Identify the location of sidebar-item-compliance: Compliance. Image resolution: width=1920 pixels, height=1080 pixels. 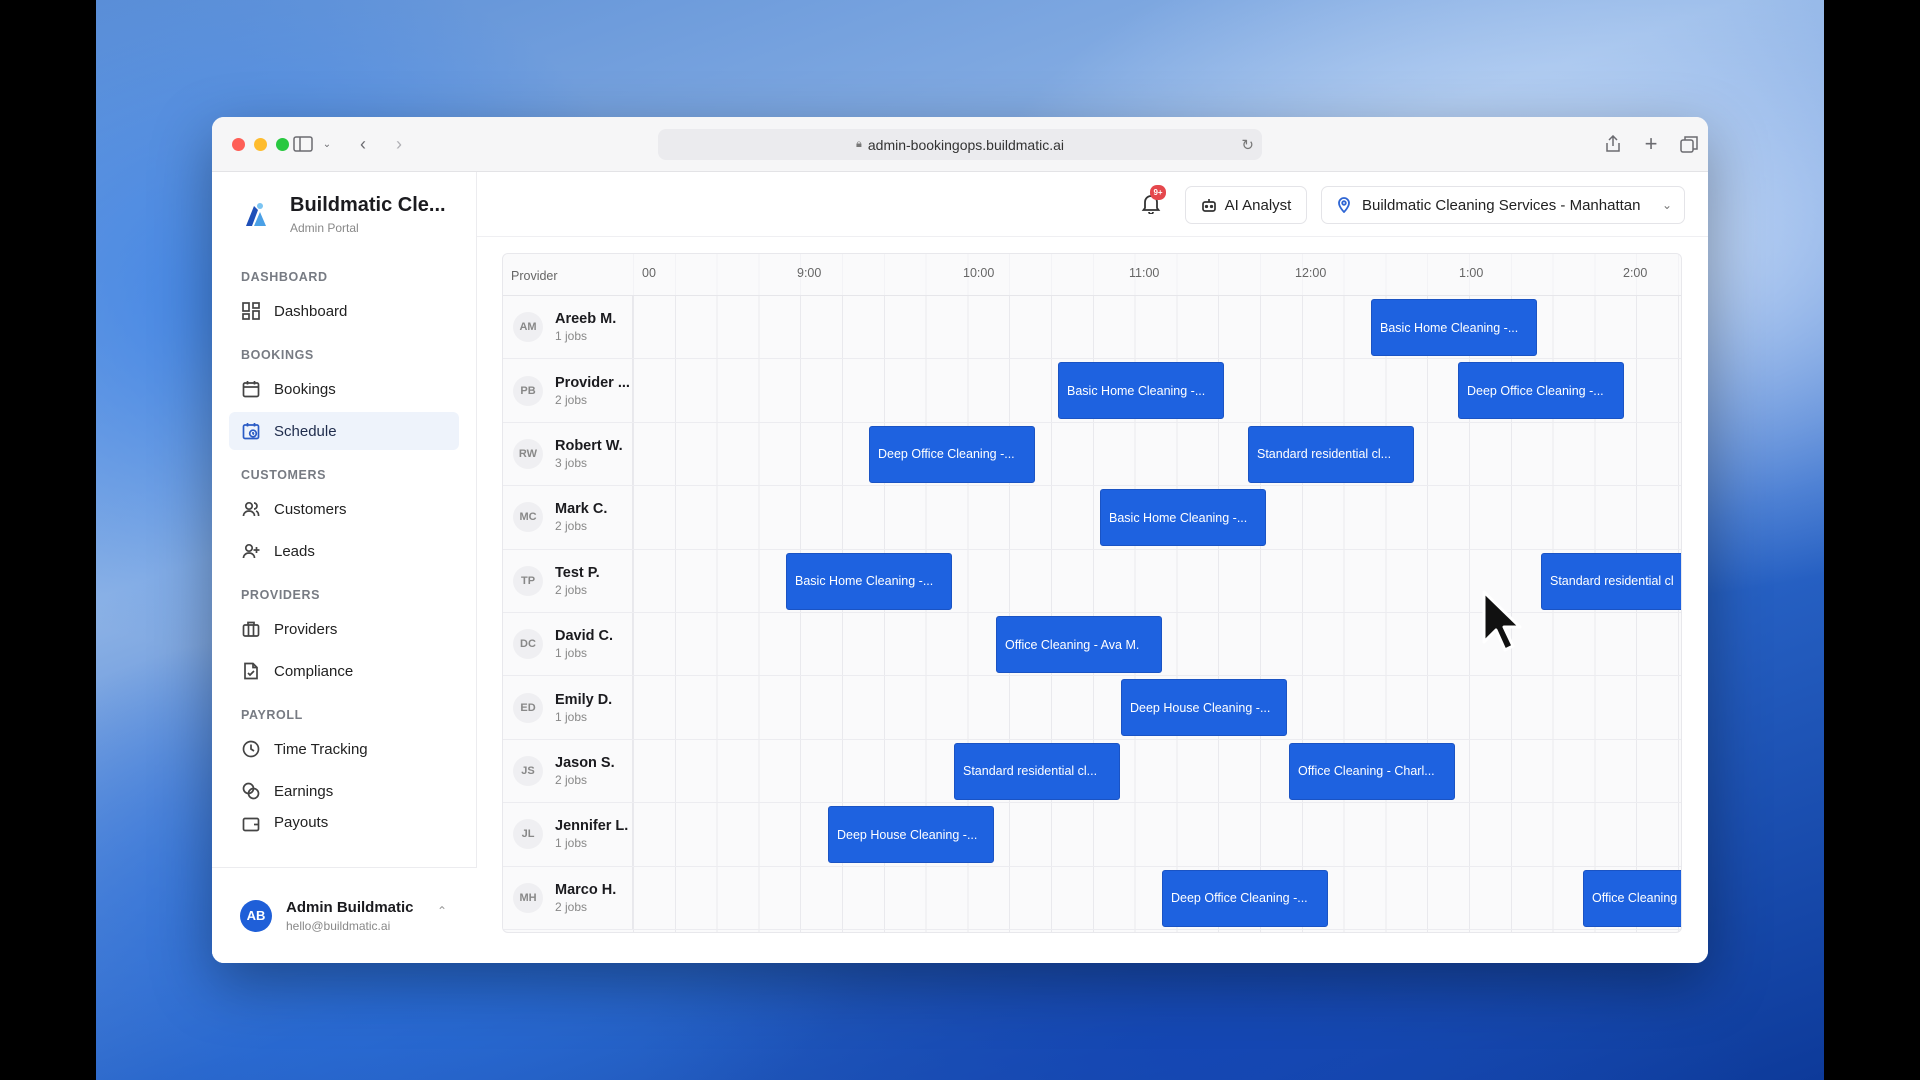
(344, 671).